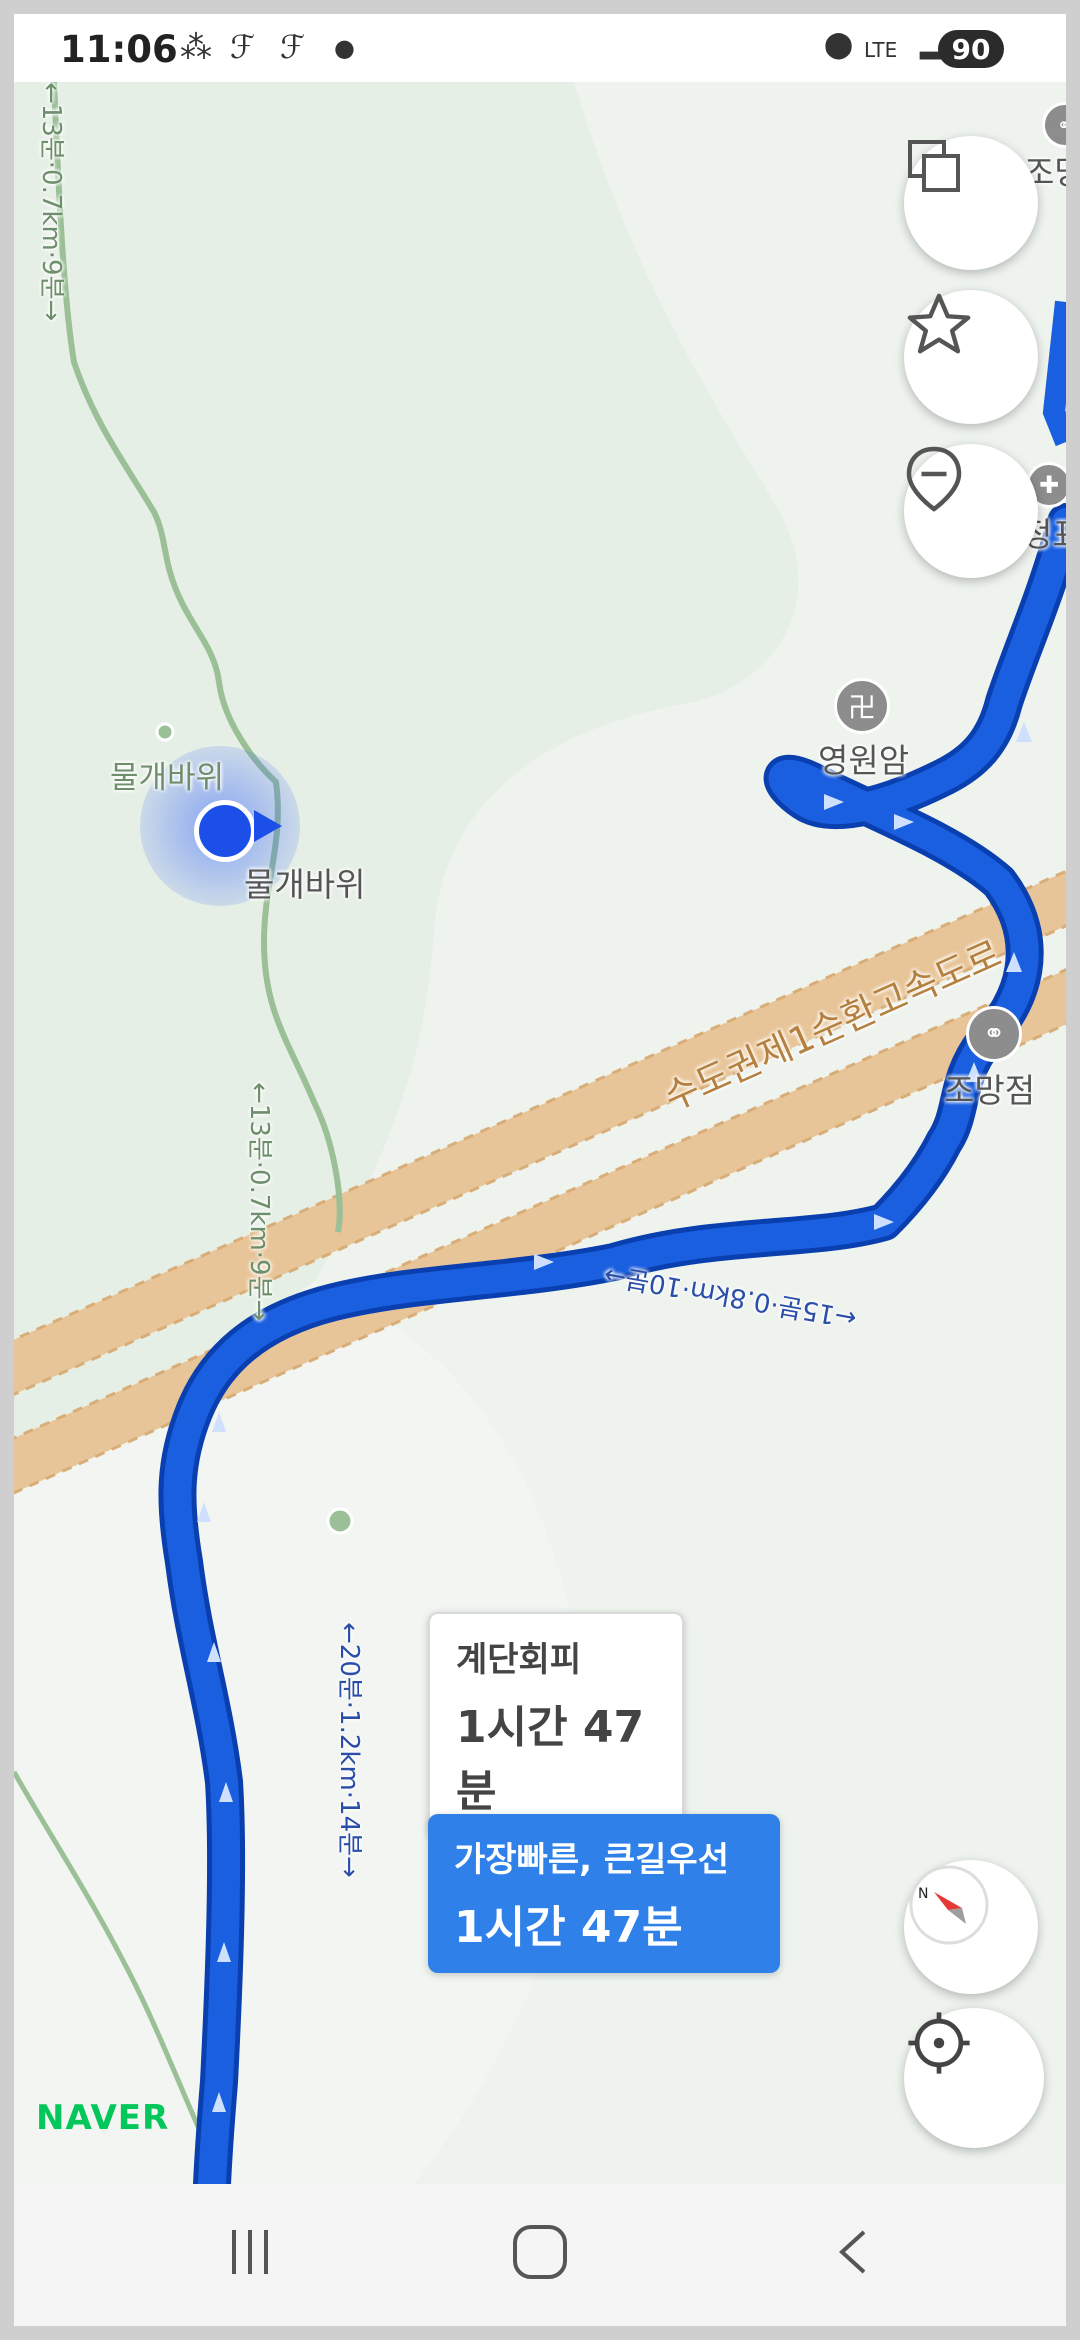  I want to click on route-option-stairs-avoid: 계단회피 1시간 47분, so click(556, 1725).